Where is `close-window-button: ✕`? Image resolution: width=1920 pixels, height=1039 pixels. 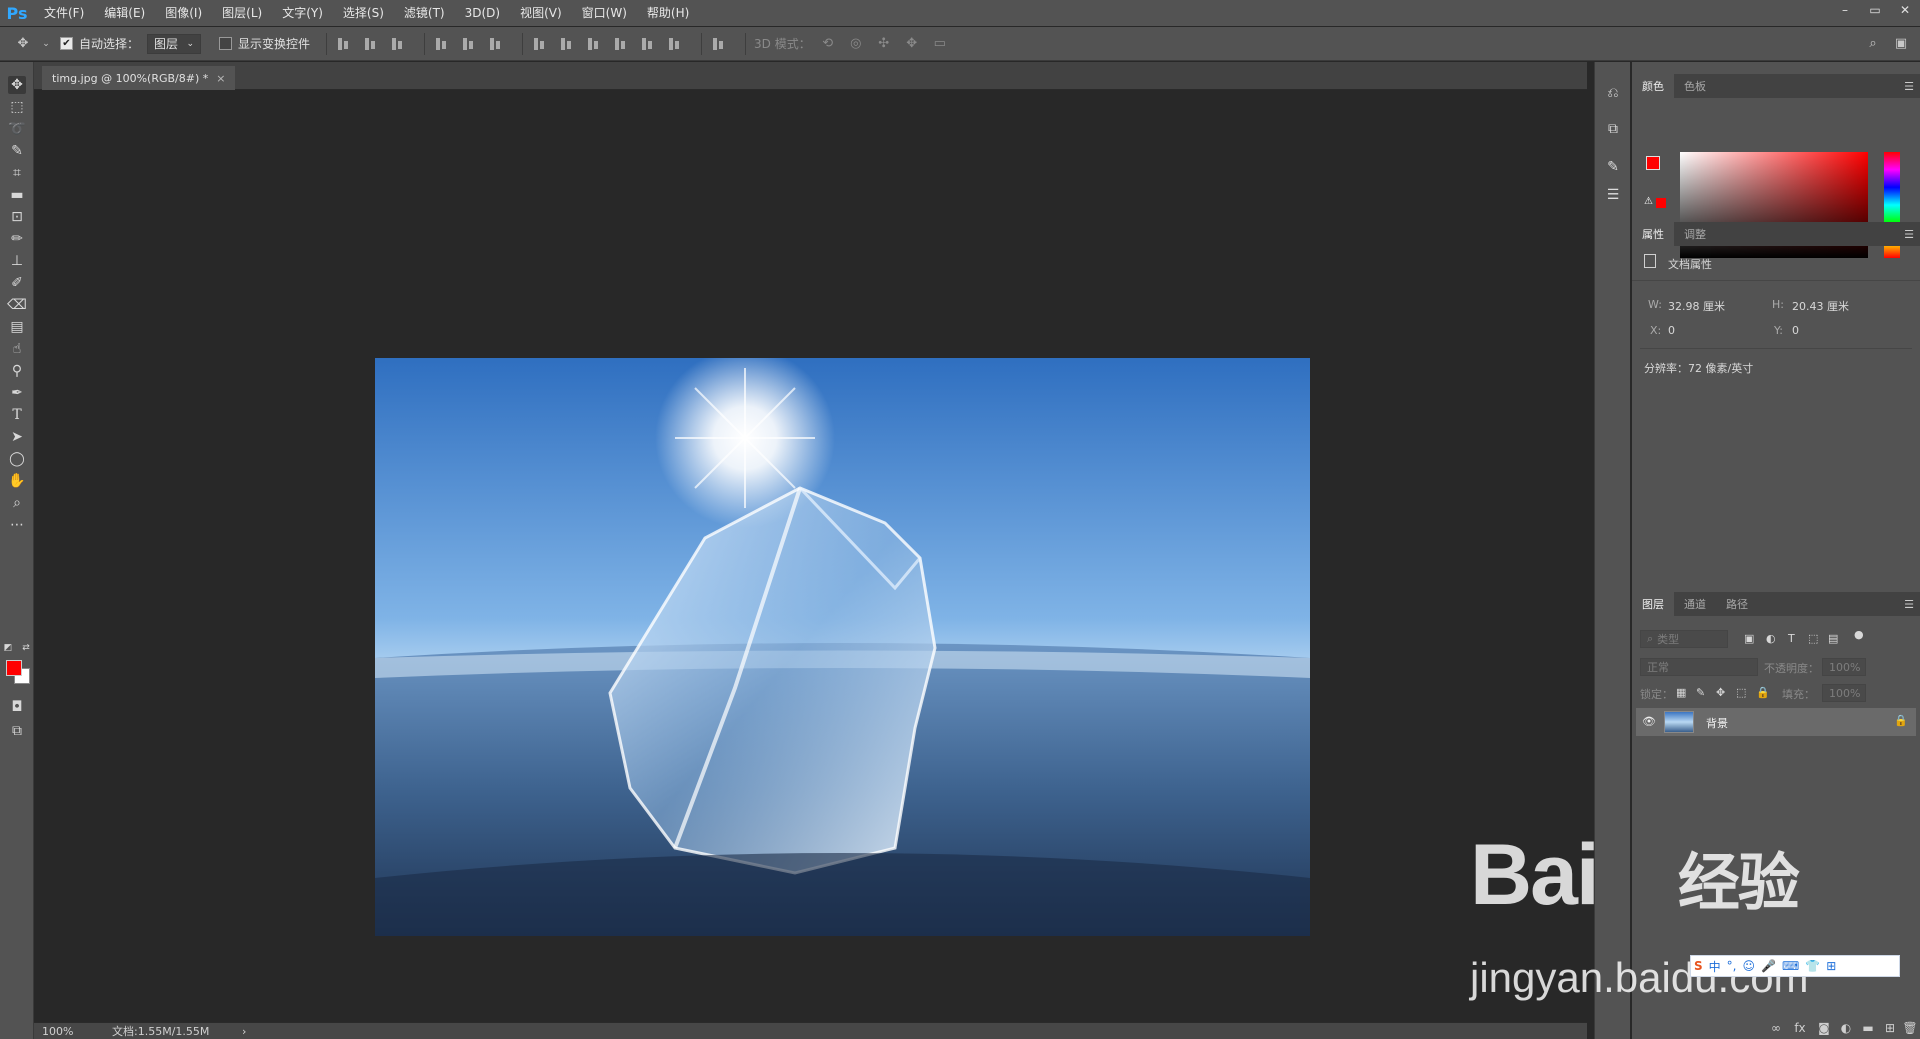
close-window-button: ✕ is located at coordinates (1905, 10).